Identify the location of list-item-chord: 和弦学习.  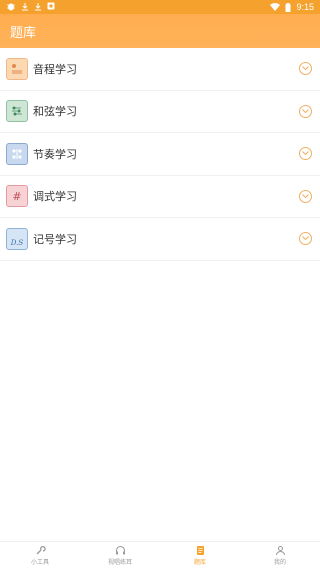
(160, 112).